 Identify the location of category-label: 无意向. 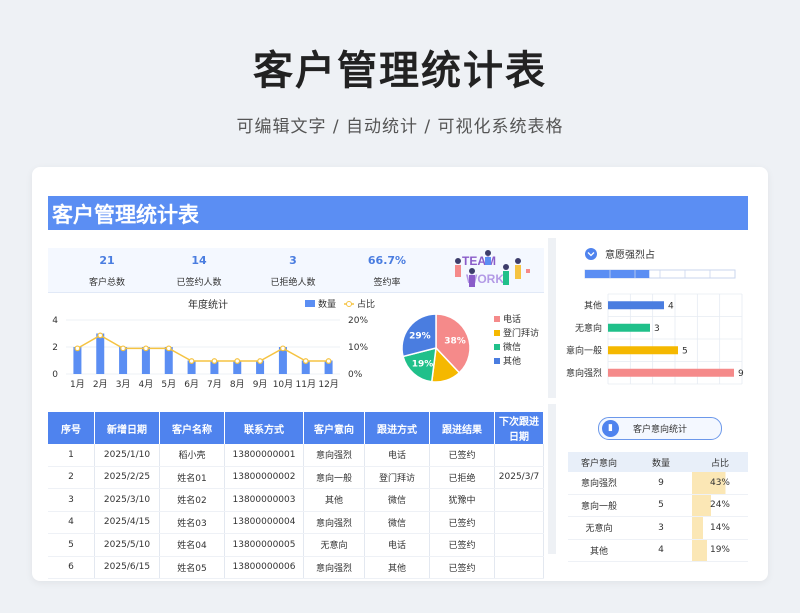
(588, 328).